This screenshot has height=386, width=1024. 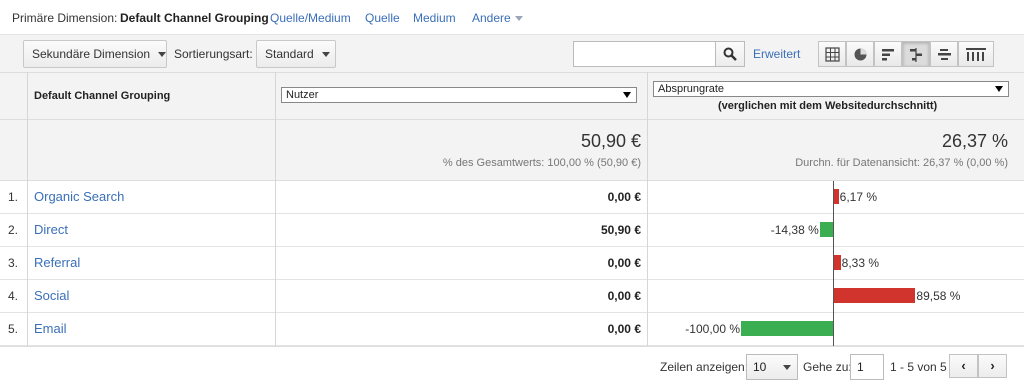 I want to click on sort-type-select: Standard, so click(x=296, y=54).